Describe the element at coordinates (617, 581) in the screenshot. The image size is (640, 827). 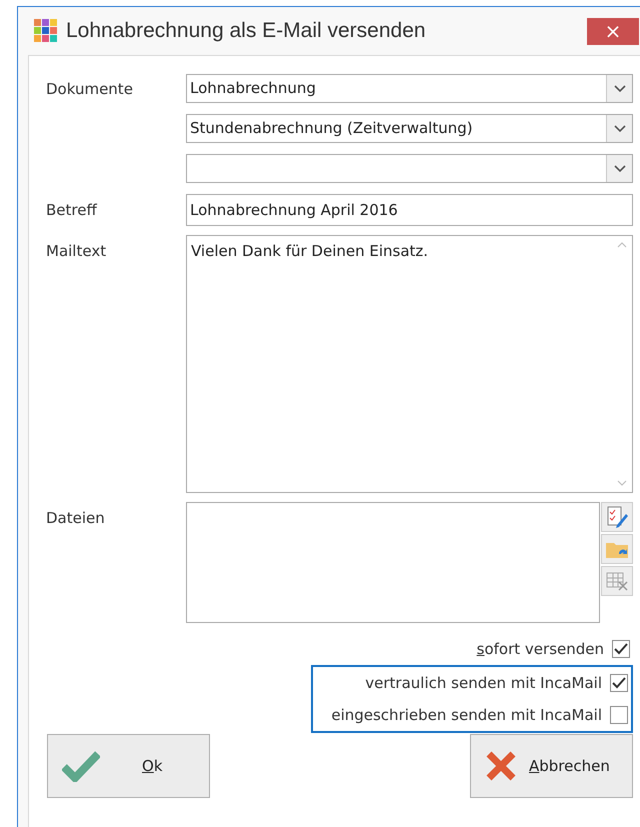
I see `delete-table-icon` at that location.